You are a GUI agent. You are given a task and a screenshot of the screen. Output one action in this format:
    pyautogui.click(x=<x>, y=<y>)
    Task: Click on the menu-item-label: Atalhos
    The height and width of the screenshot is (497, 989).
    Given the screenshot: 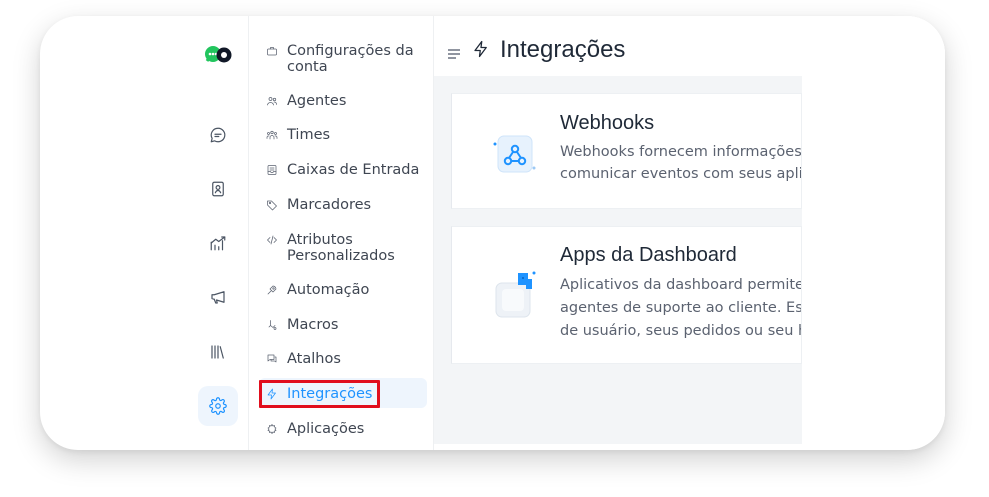 What is the action you would take?
    pyautogui.click(x=314, y=359)
    